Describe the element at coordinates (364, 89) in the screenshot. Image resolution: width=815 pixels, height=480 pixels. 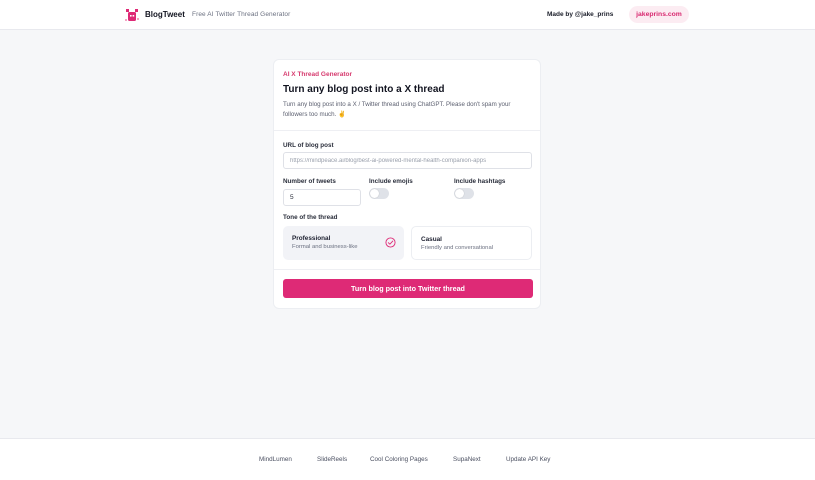
I see `card-title: Turn any blog post into a X thread` at that location.